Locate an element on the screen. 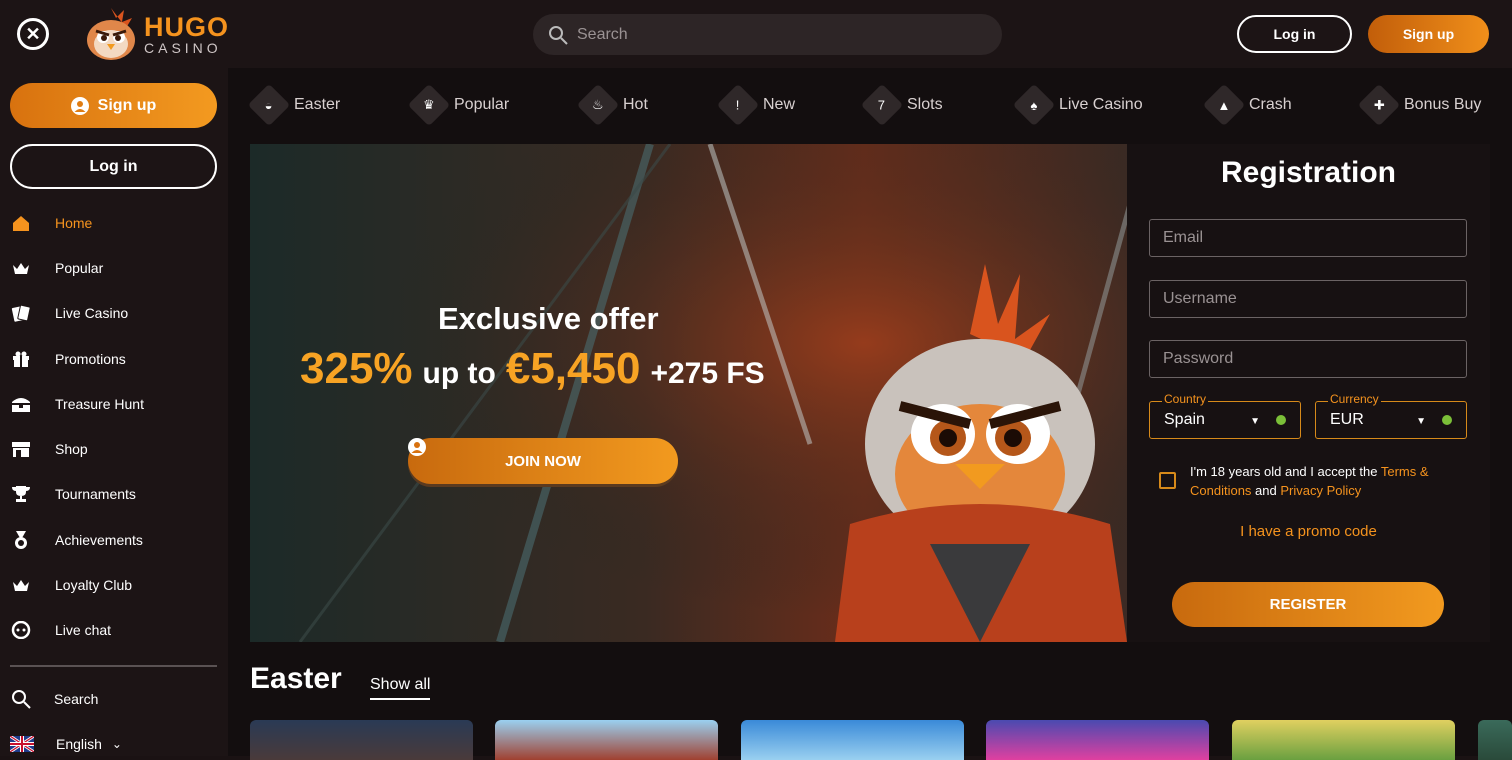 The width and height of the screenshot is (1512, 760). search-input is located at coordinates (777, 34).